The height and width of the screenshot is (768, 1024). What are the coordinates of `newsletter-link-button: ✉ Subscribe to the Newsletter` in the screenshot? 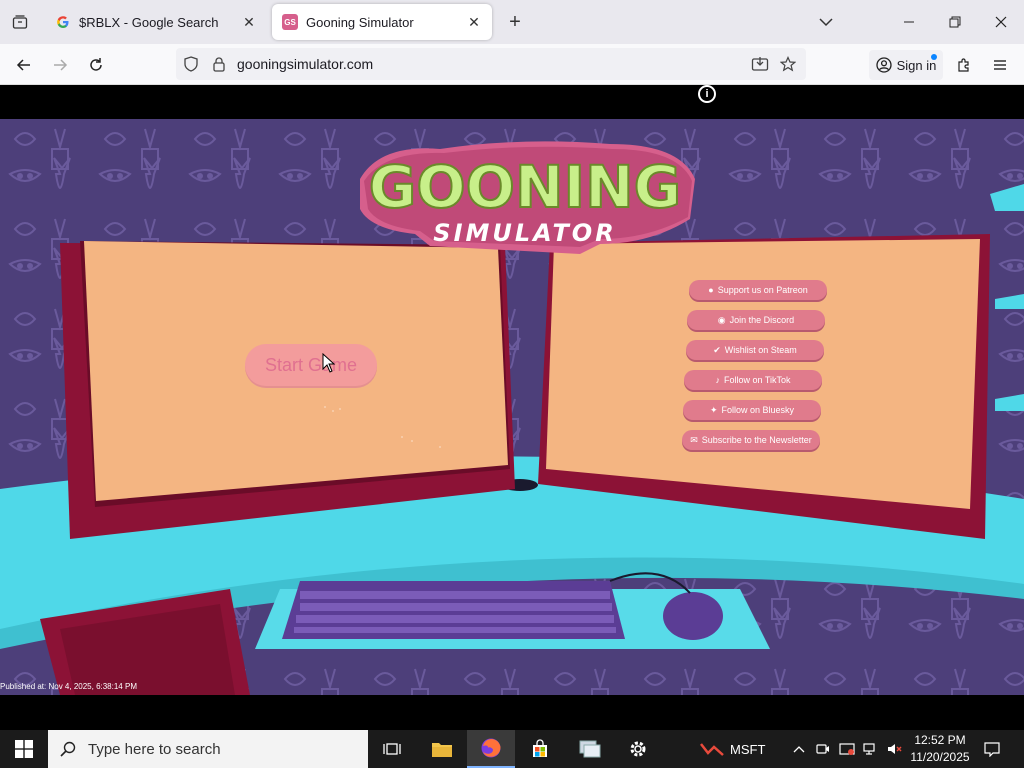 It's located at (751, 440).